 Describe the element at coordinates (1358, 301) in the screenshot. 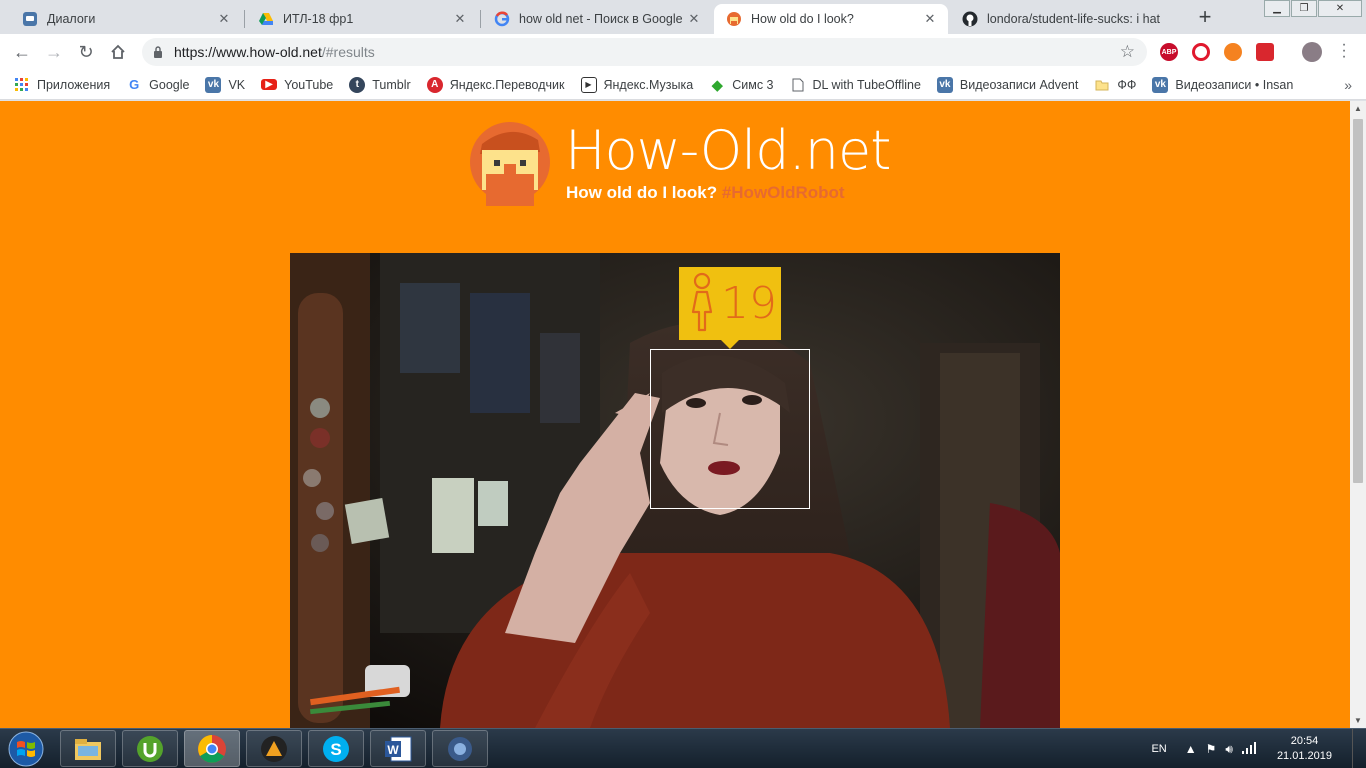

I see `scrollbar-thumb` at that location.